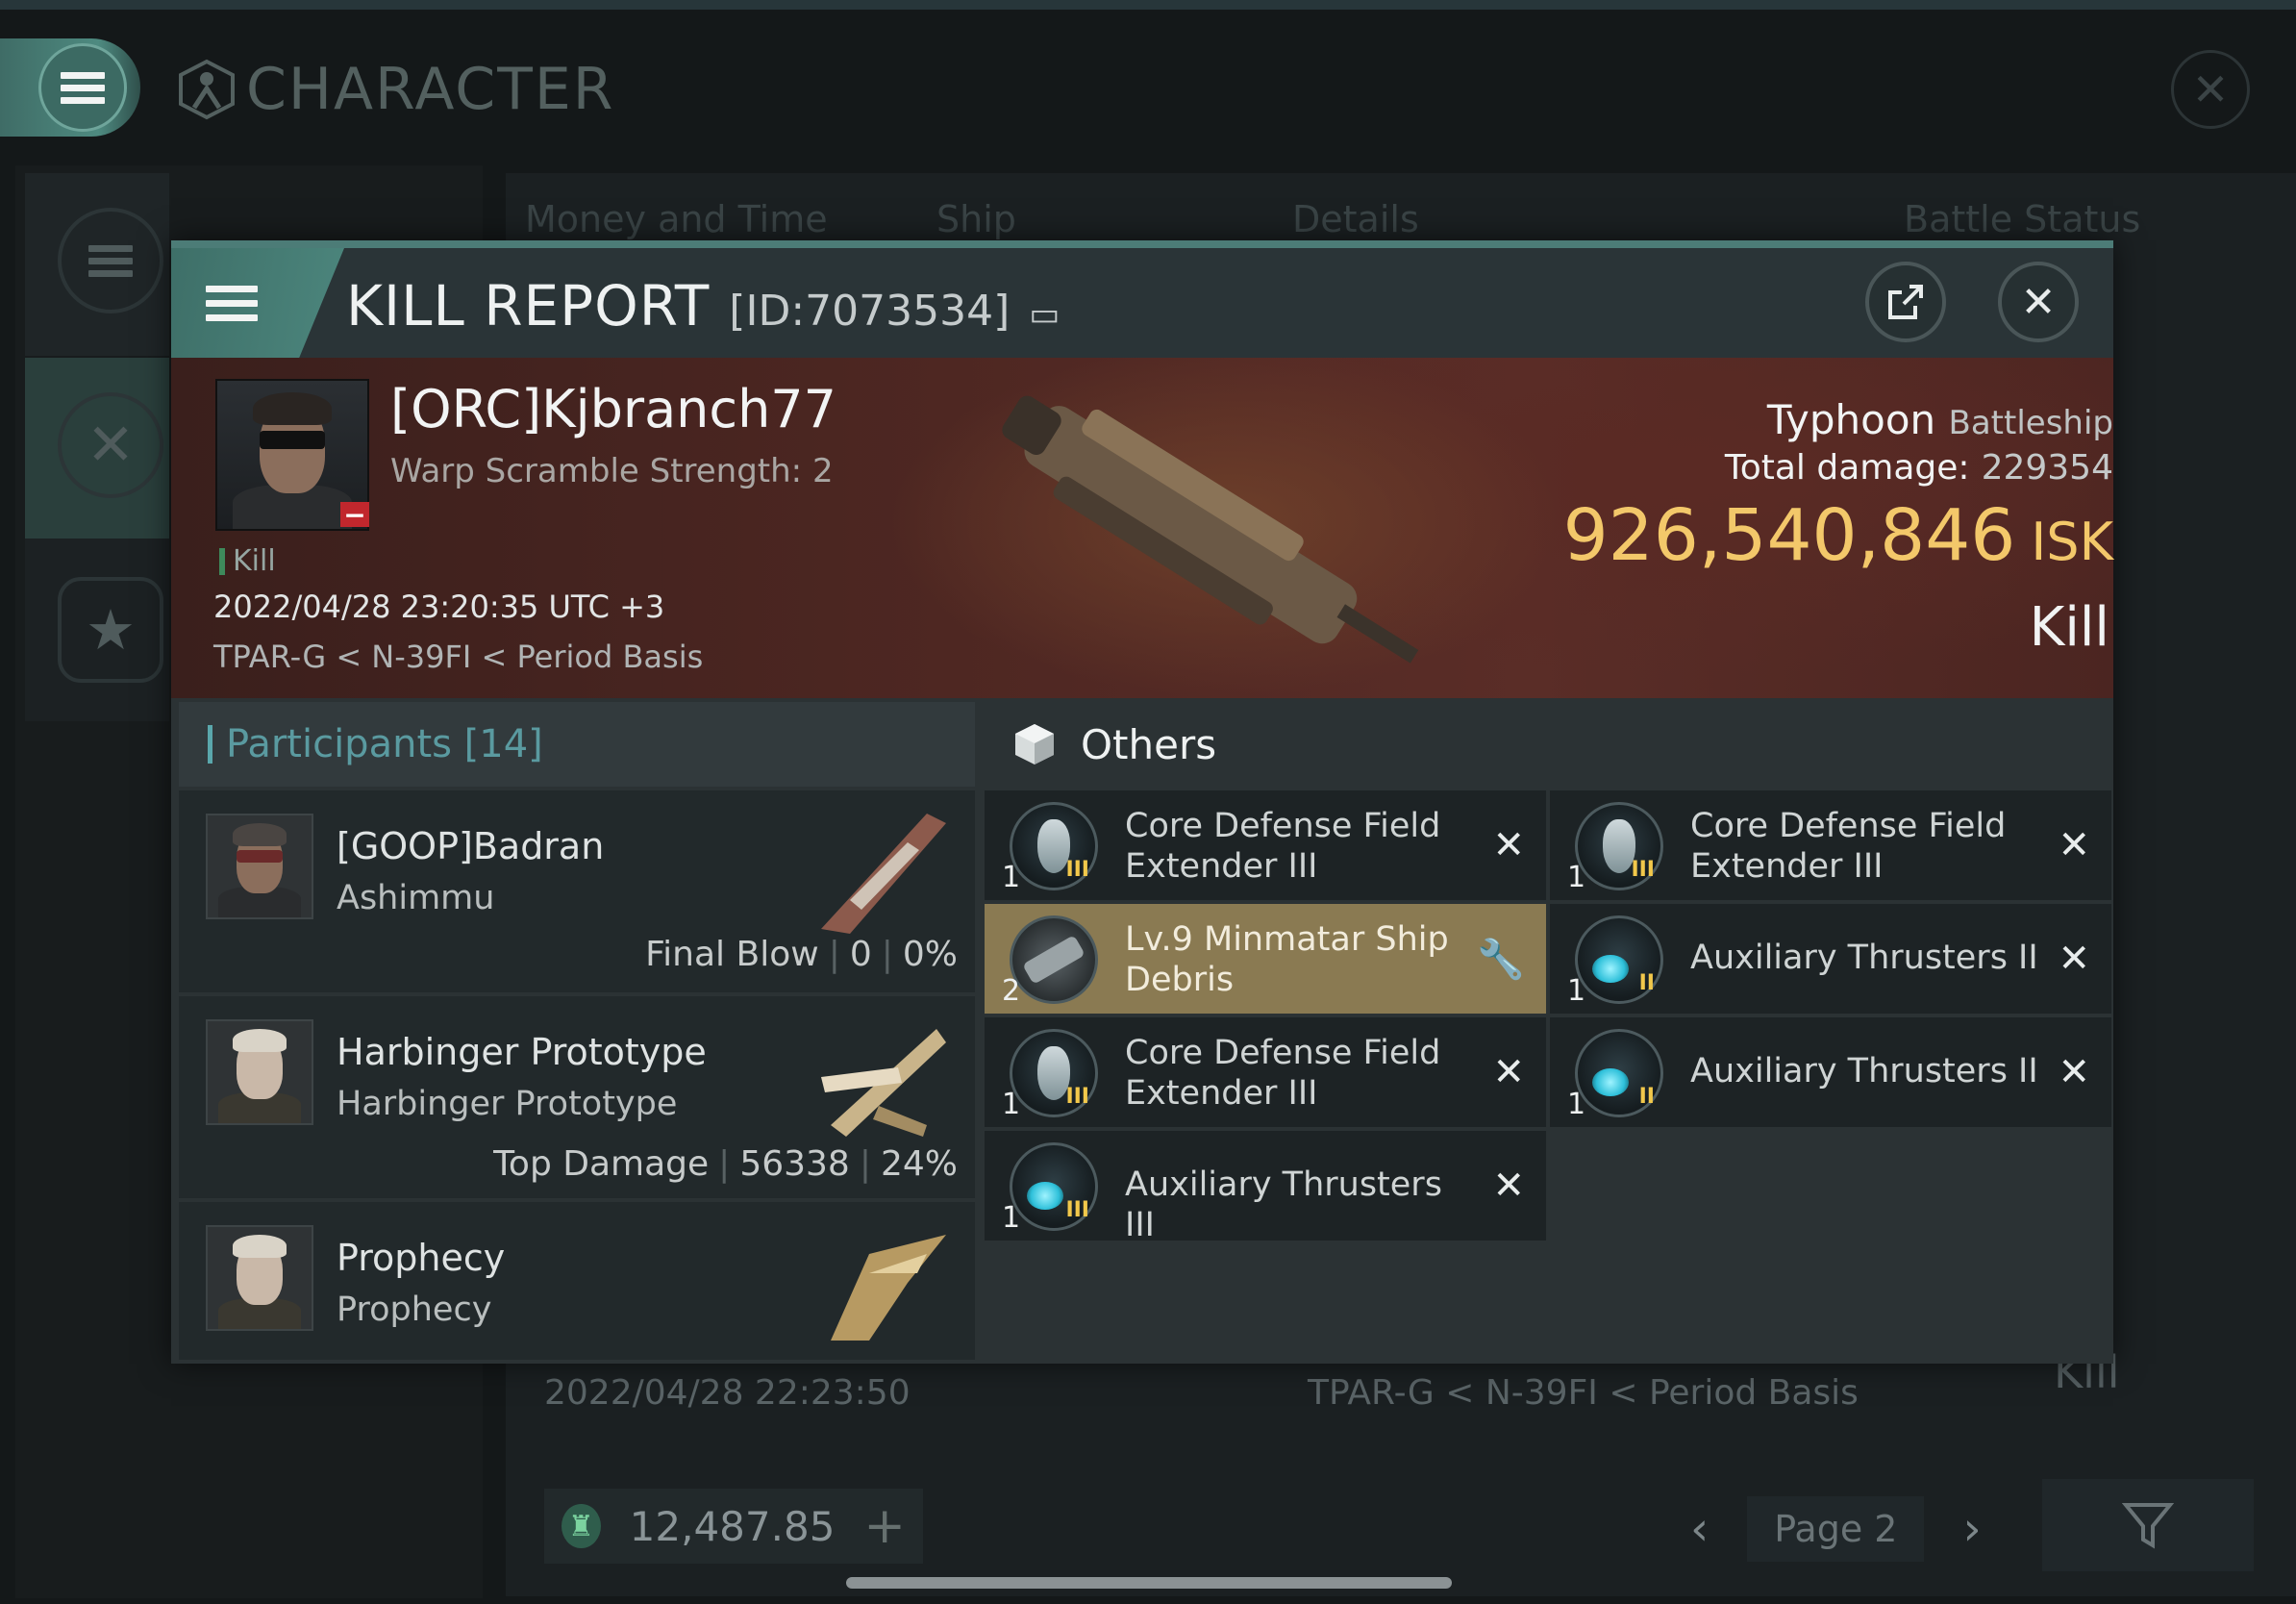  Describe the element at coordinates (2030, 423) in the screenshot. I see `victim-ship-class: Battleship` at that location.